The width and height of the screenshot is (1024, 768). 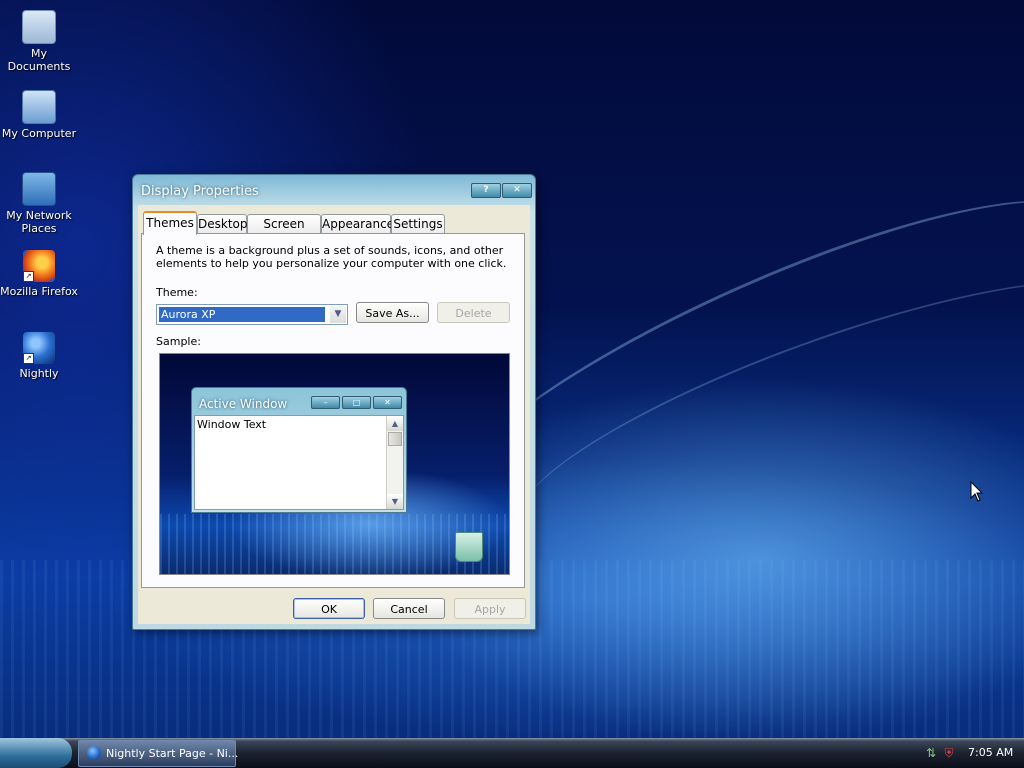 I want to click on tab-desktop: Desktop, so click(x=222, y=223).